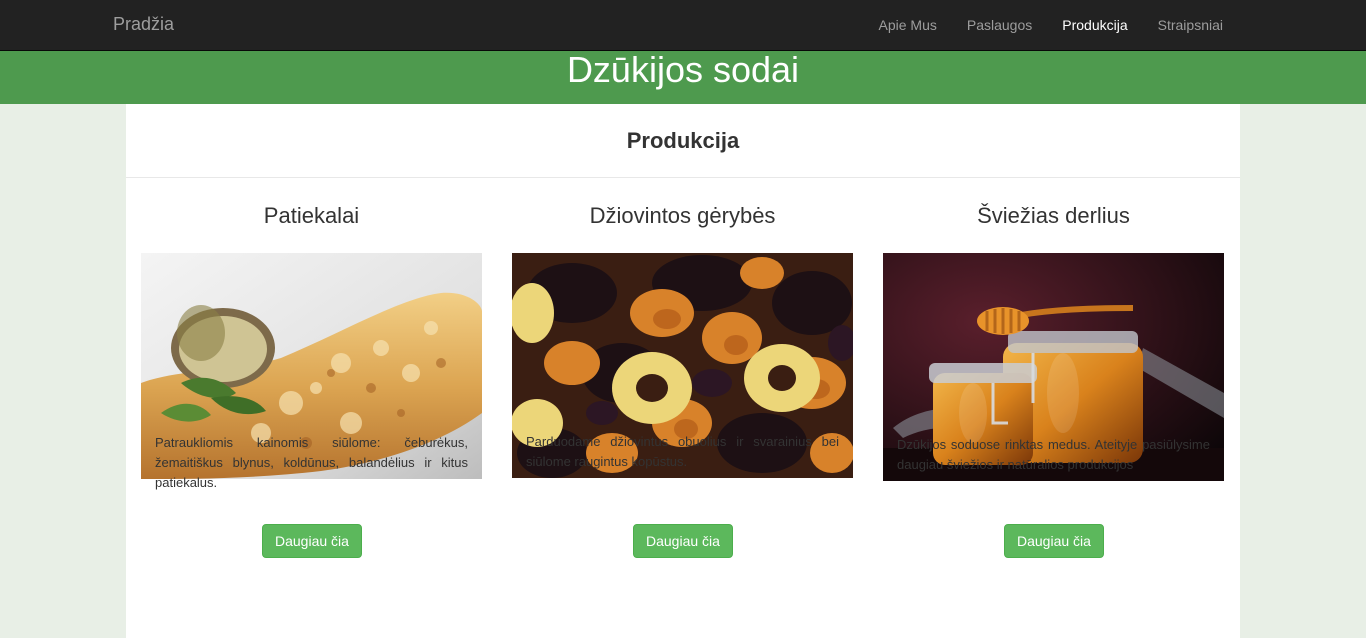 The height and width of the screenshot is (638, 1366). Describe the element at coordinates (1094, 25) in the screenshot. I see `nav-link-produkcija: Produkcija` at that location.